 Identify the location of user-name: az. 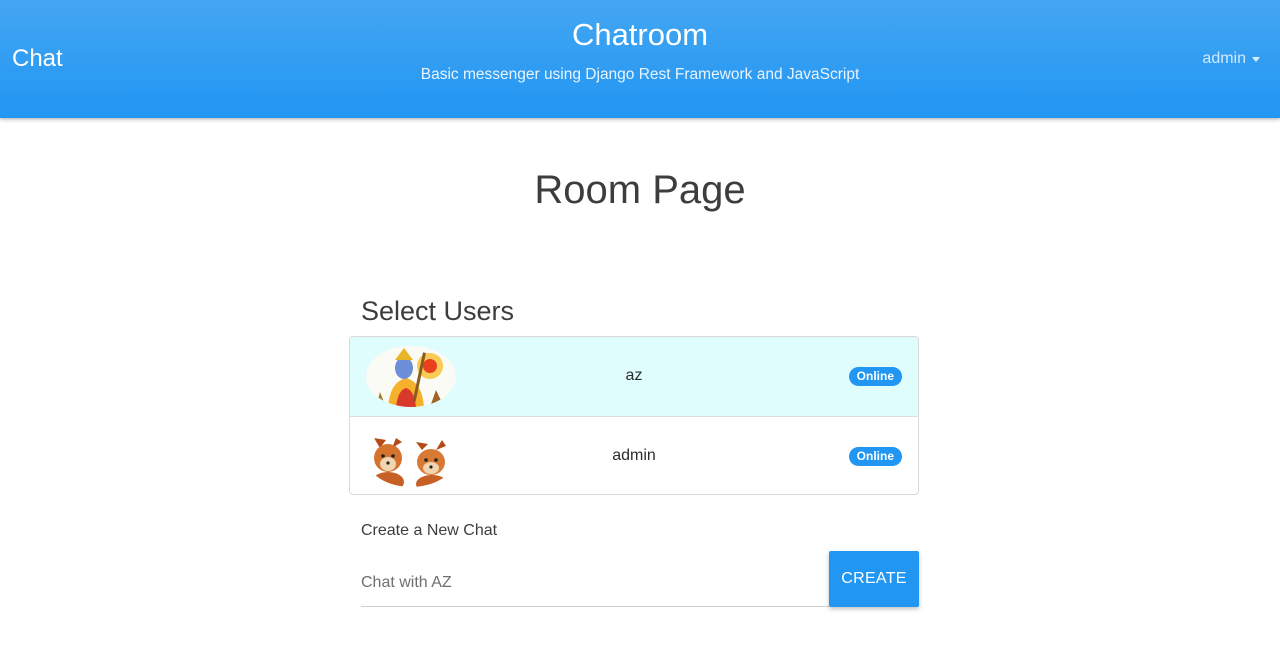
(634, 375).